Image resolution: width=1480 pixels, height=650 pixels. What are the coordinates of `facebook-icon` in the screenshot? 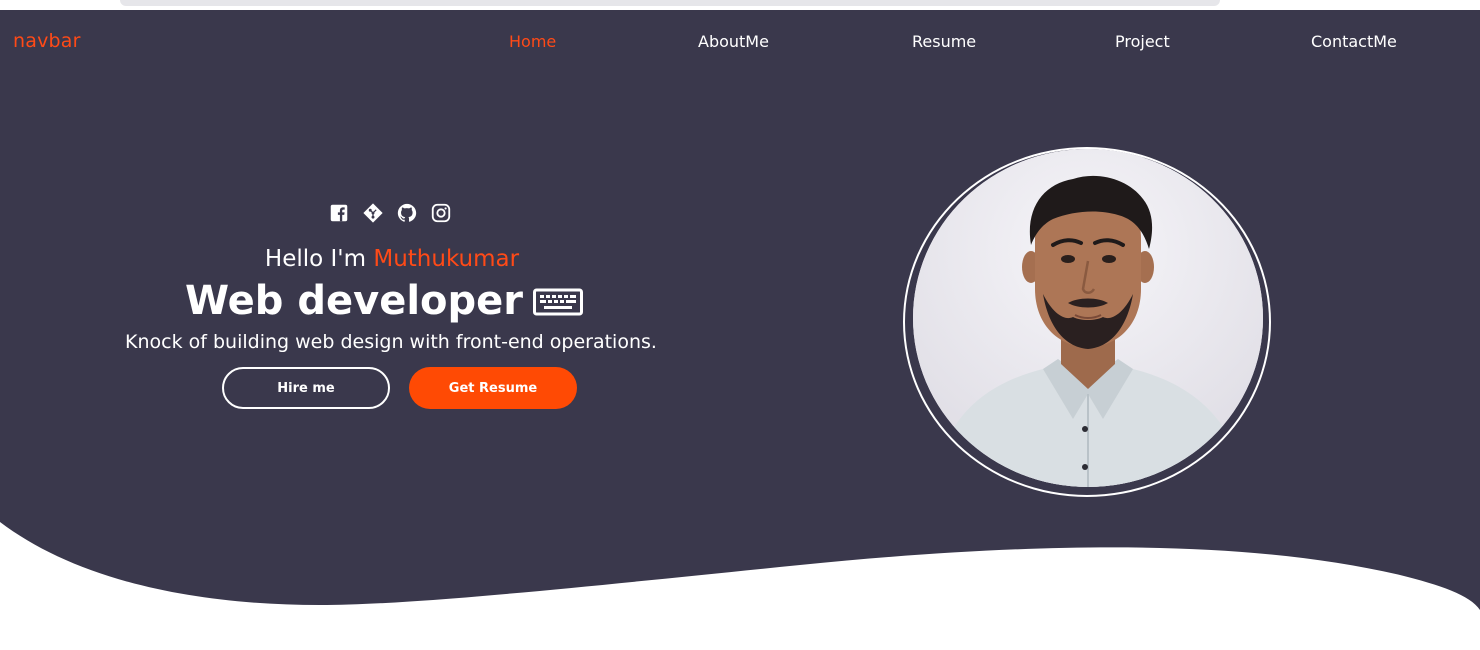 It's located at (339, 213).